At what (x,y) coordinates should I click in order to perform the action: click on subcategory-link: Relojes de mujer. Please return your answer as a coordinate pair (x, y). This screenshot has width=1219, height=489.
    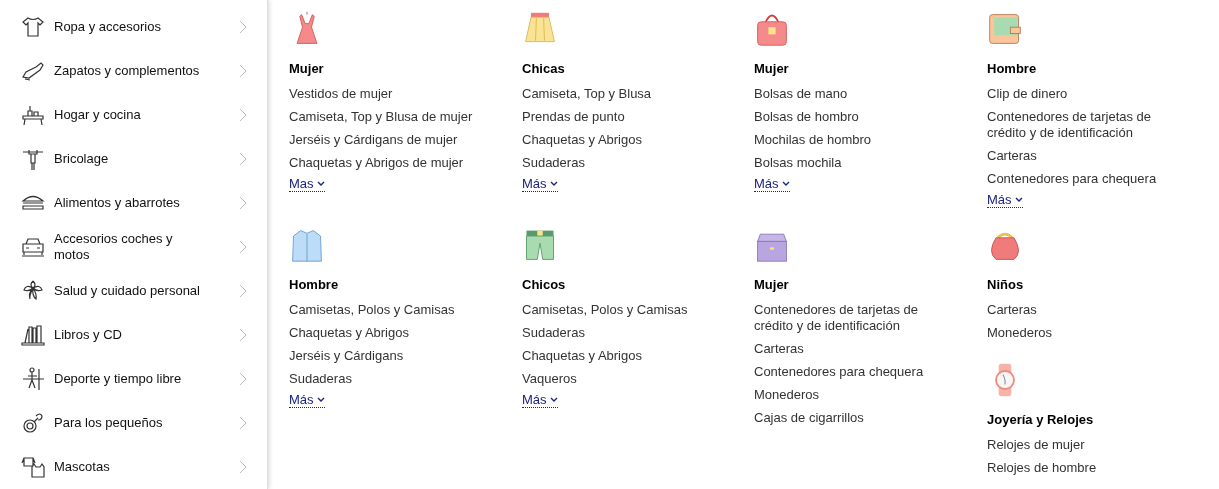
    Looking at the image, I should click on (1087, 445).